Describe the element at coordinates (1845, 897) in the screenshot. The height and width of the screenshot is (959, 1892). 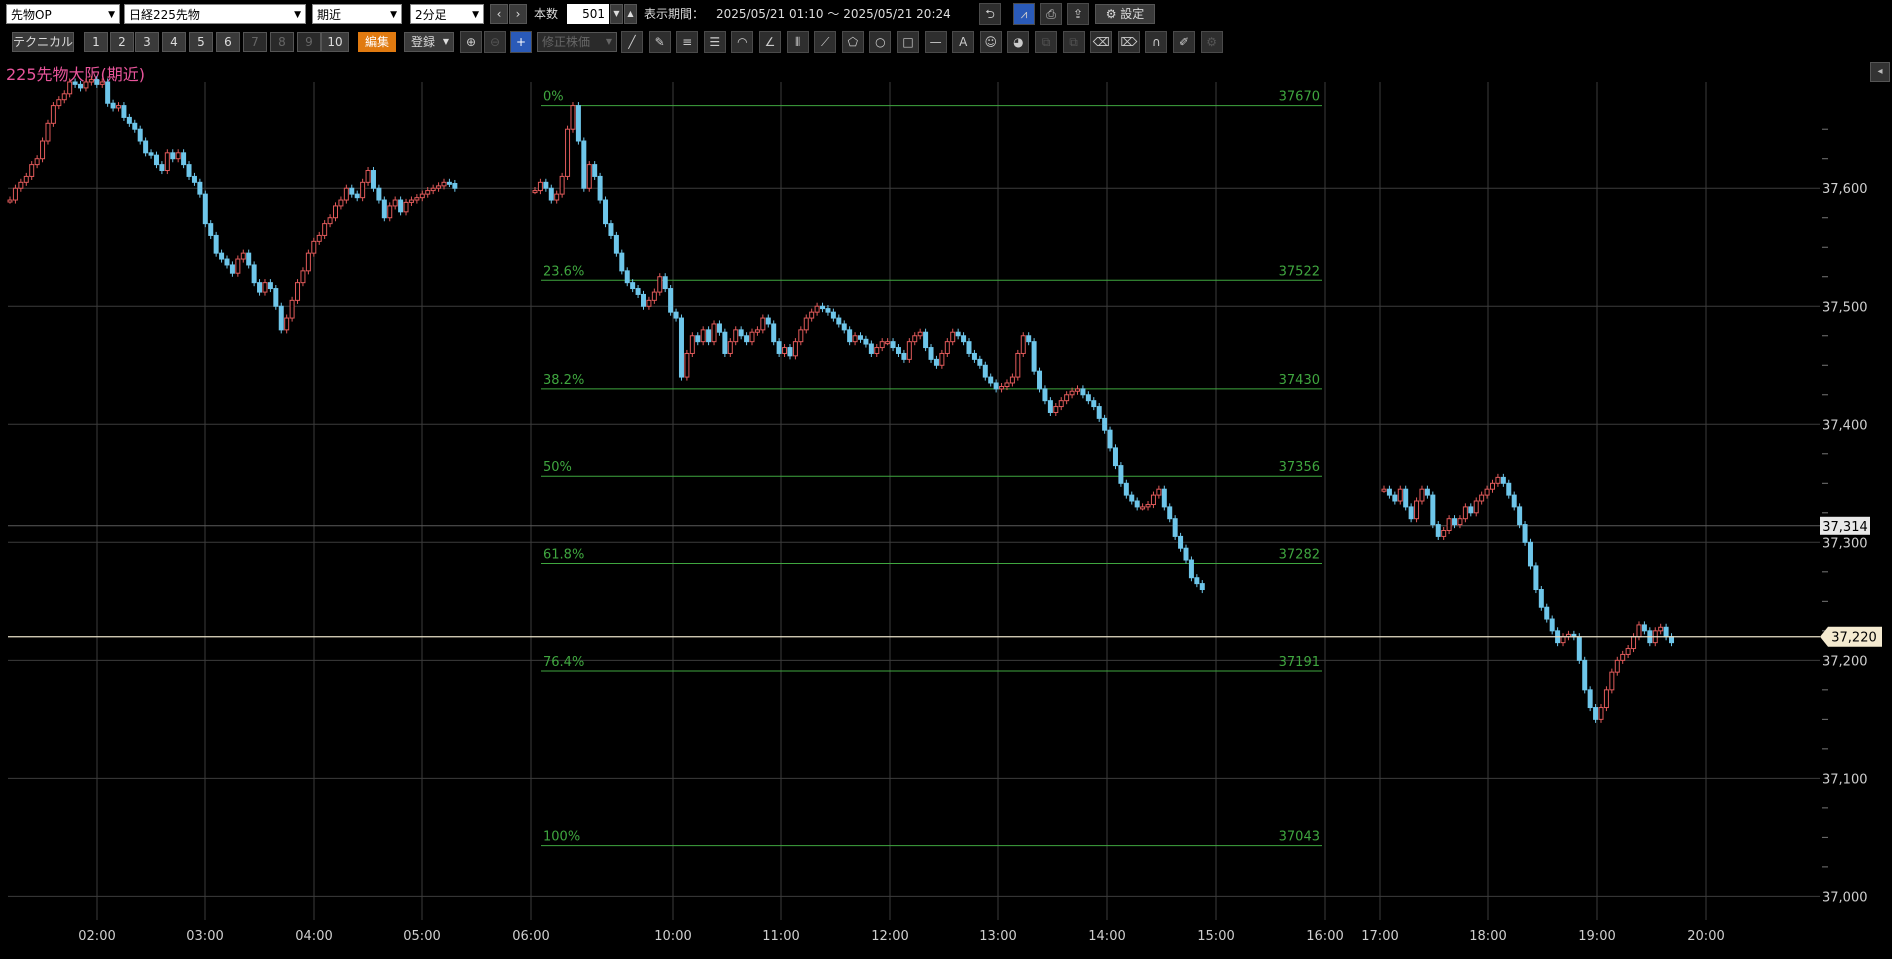
I see `y-tick-label: 37,000` at that location.